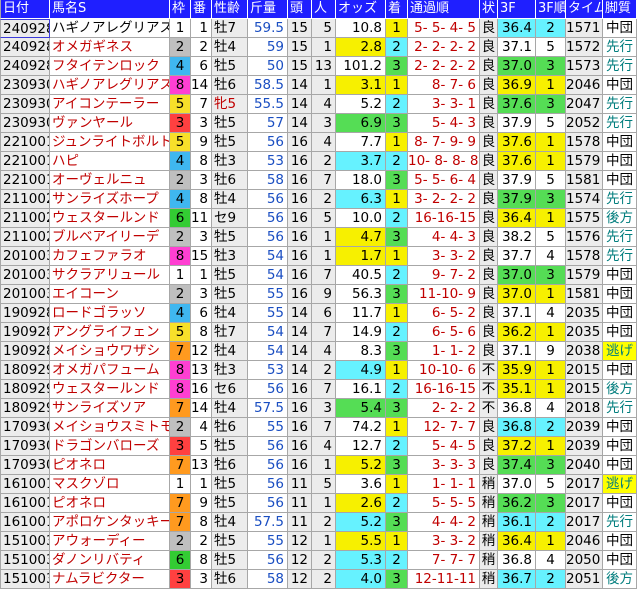 This screenshot has width=639, height=602. What do you see at coordinates (584, 218) in the screenshot?
I see `time-cell: 1575` at bounding box center [584, 218].